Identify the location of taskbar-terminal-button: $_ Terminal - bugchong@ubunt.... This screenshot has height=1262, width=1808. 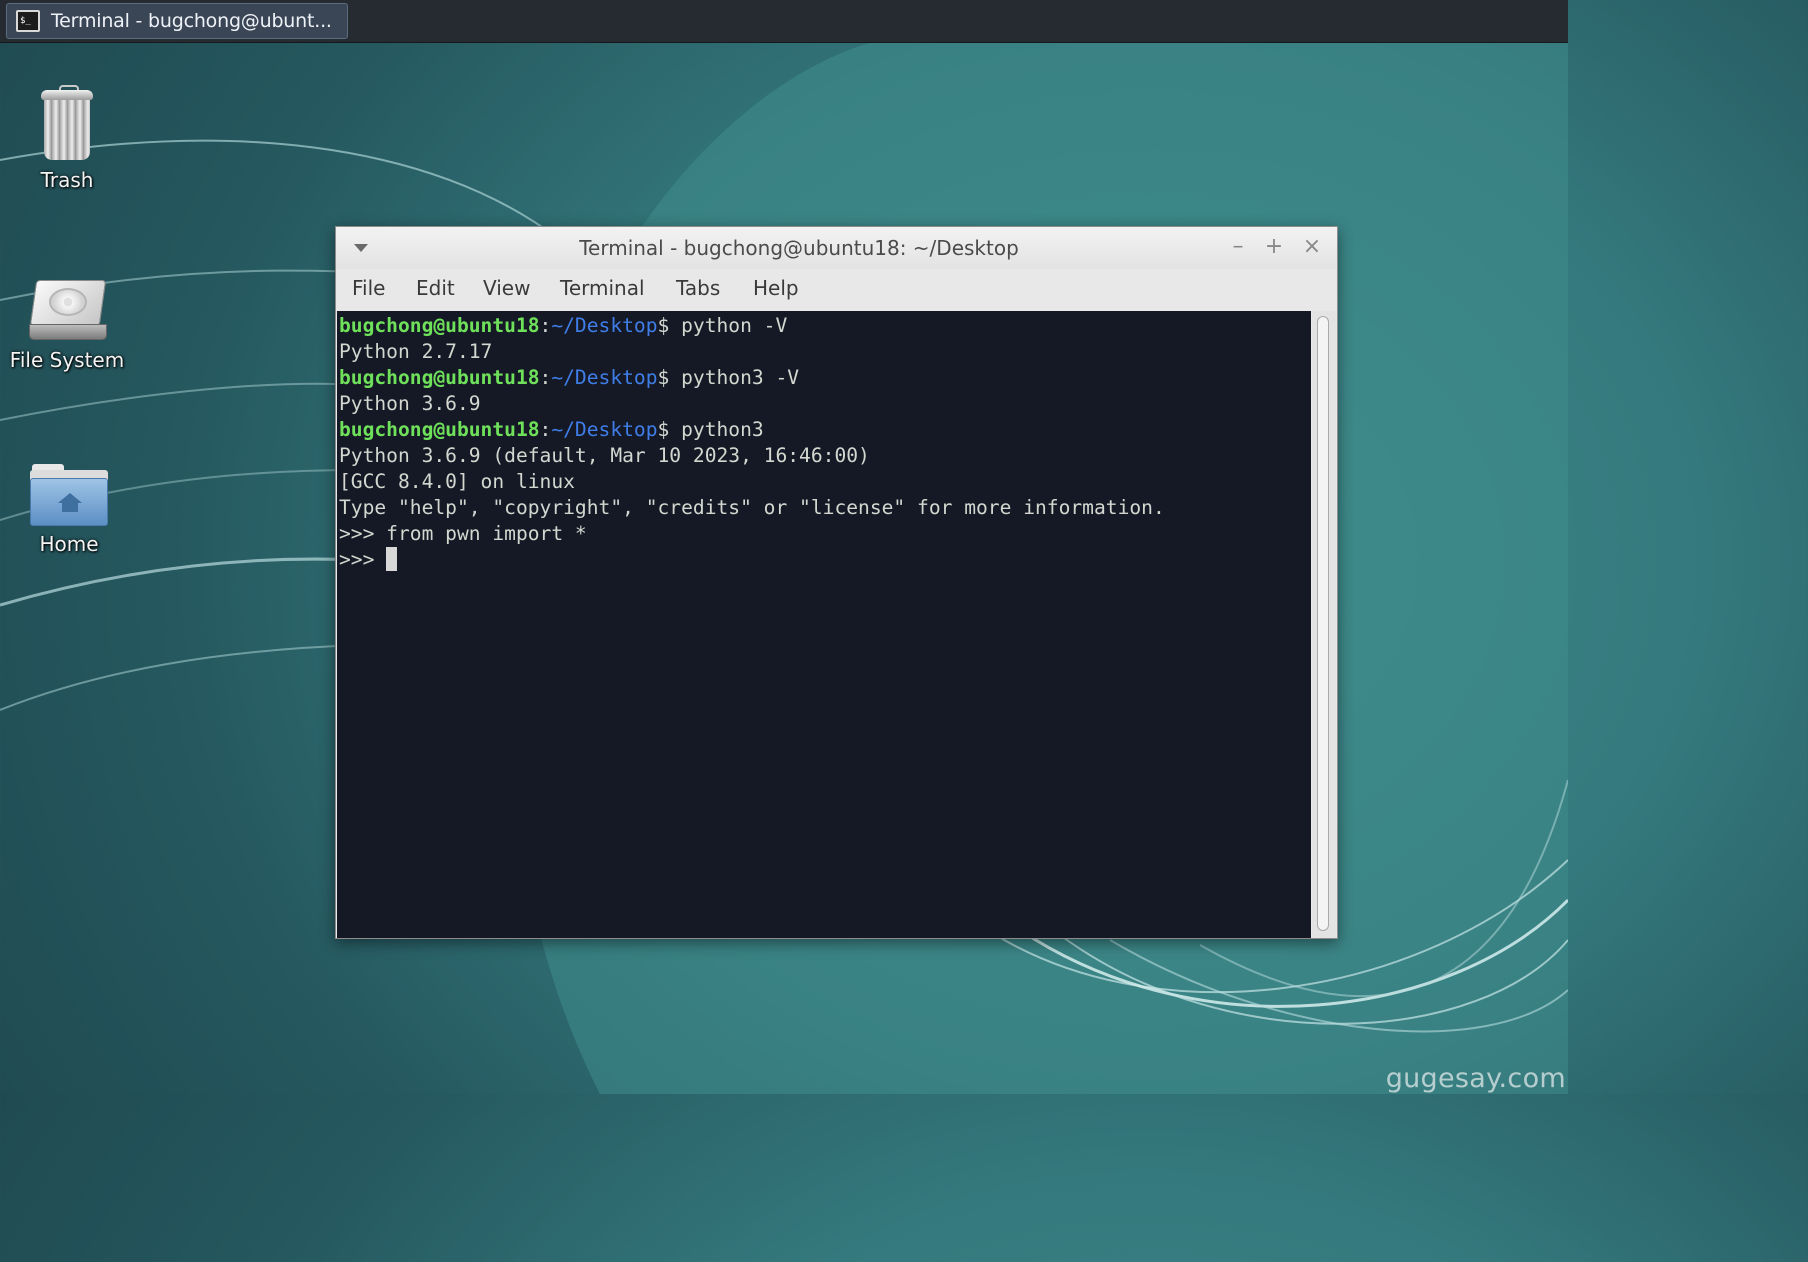
(177, 21).